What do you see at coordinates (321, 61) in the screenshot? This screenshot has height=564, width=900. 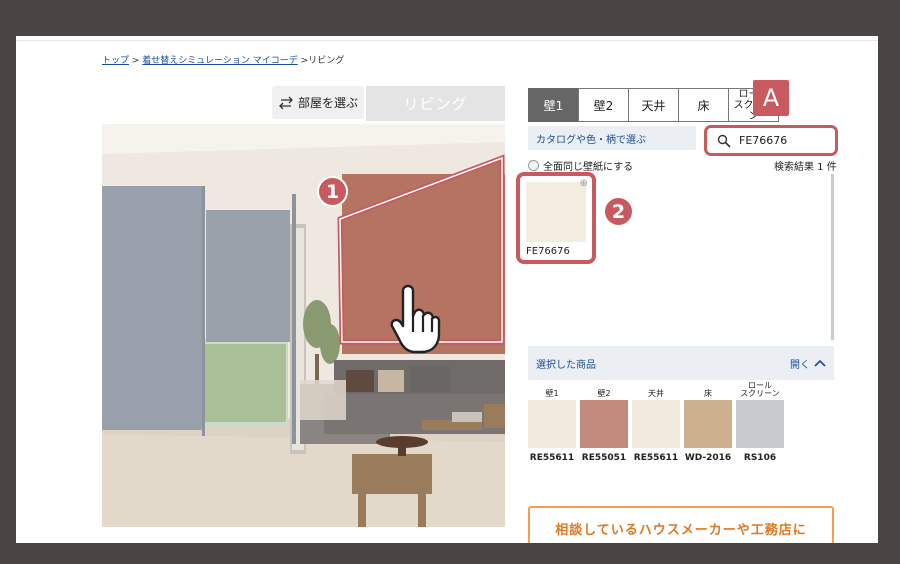 I see `breadcrumb-current: >リビング` at bounding box center [321, 61].